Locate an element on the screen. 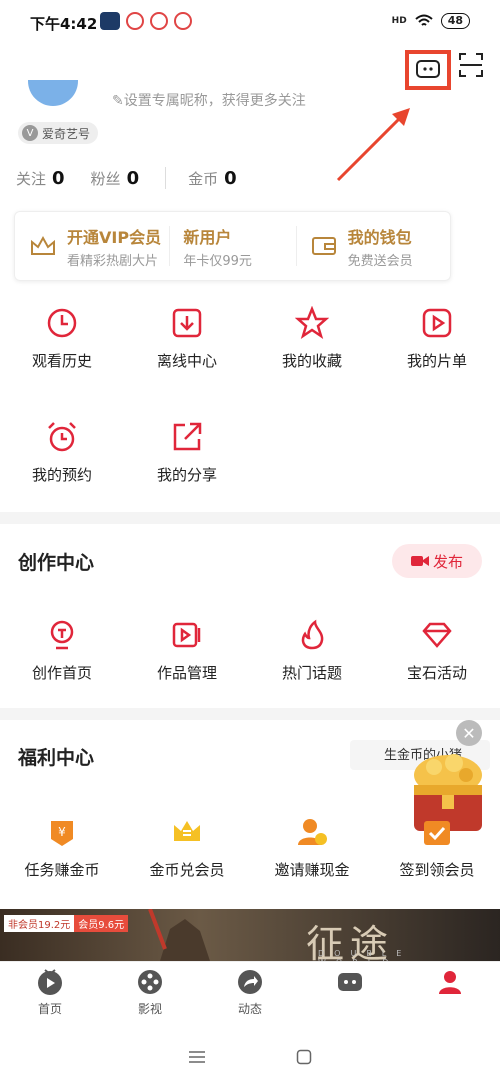 The height and width of the screenshot is (1084, 500). status-right: HD 48 is located at coordinates (431, 21).